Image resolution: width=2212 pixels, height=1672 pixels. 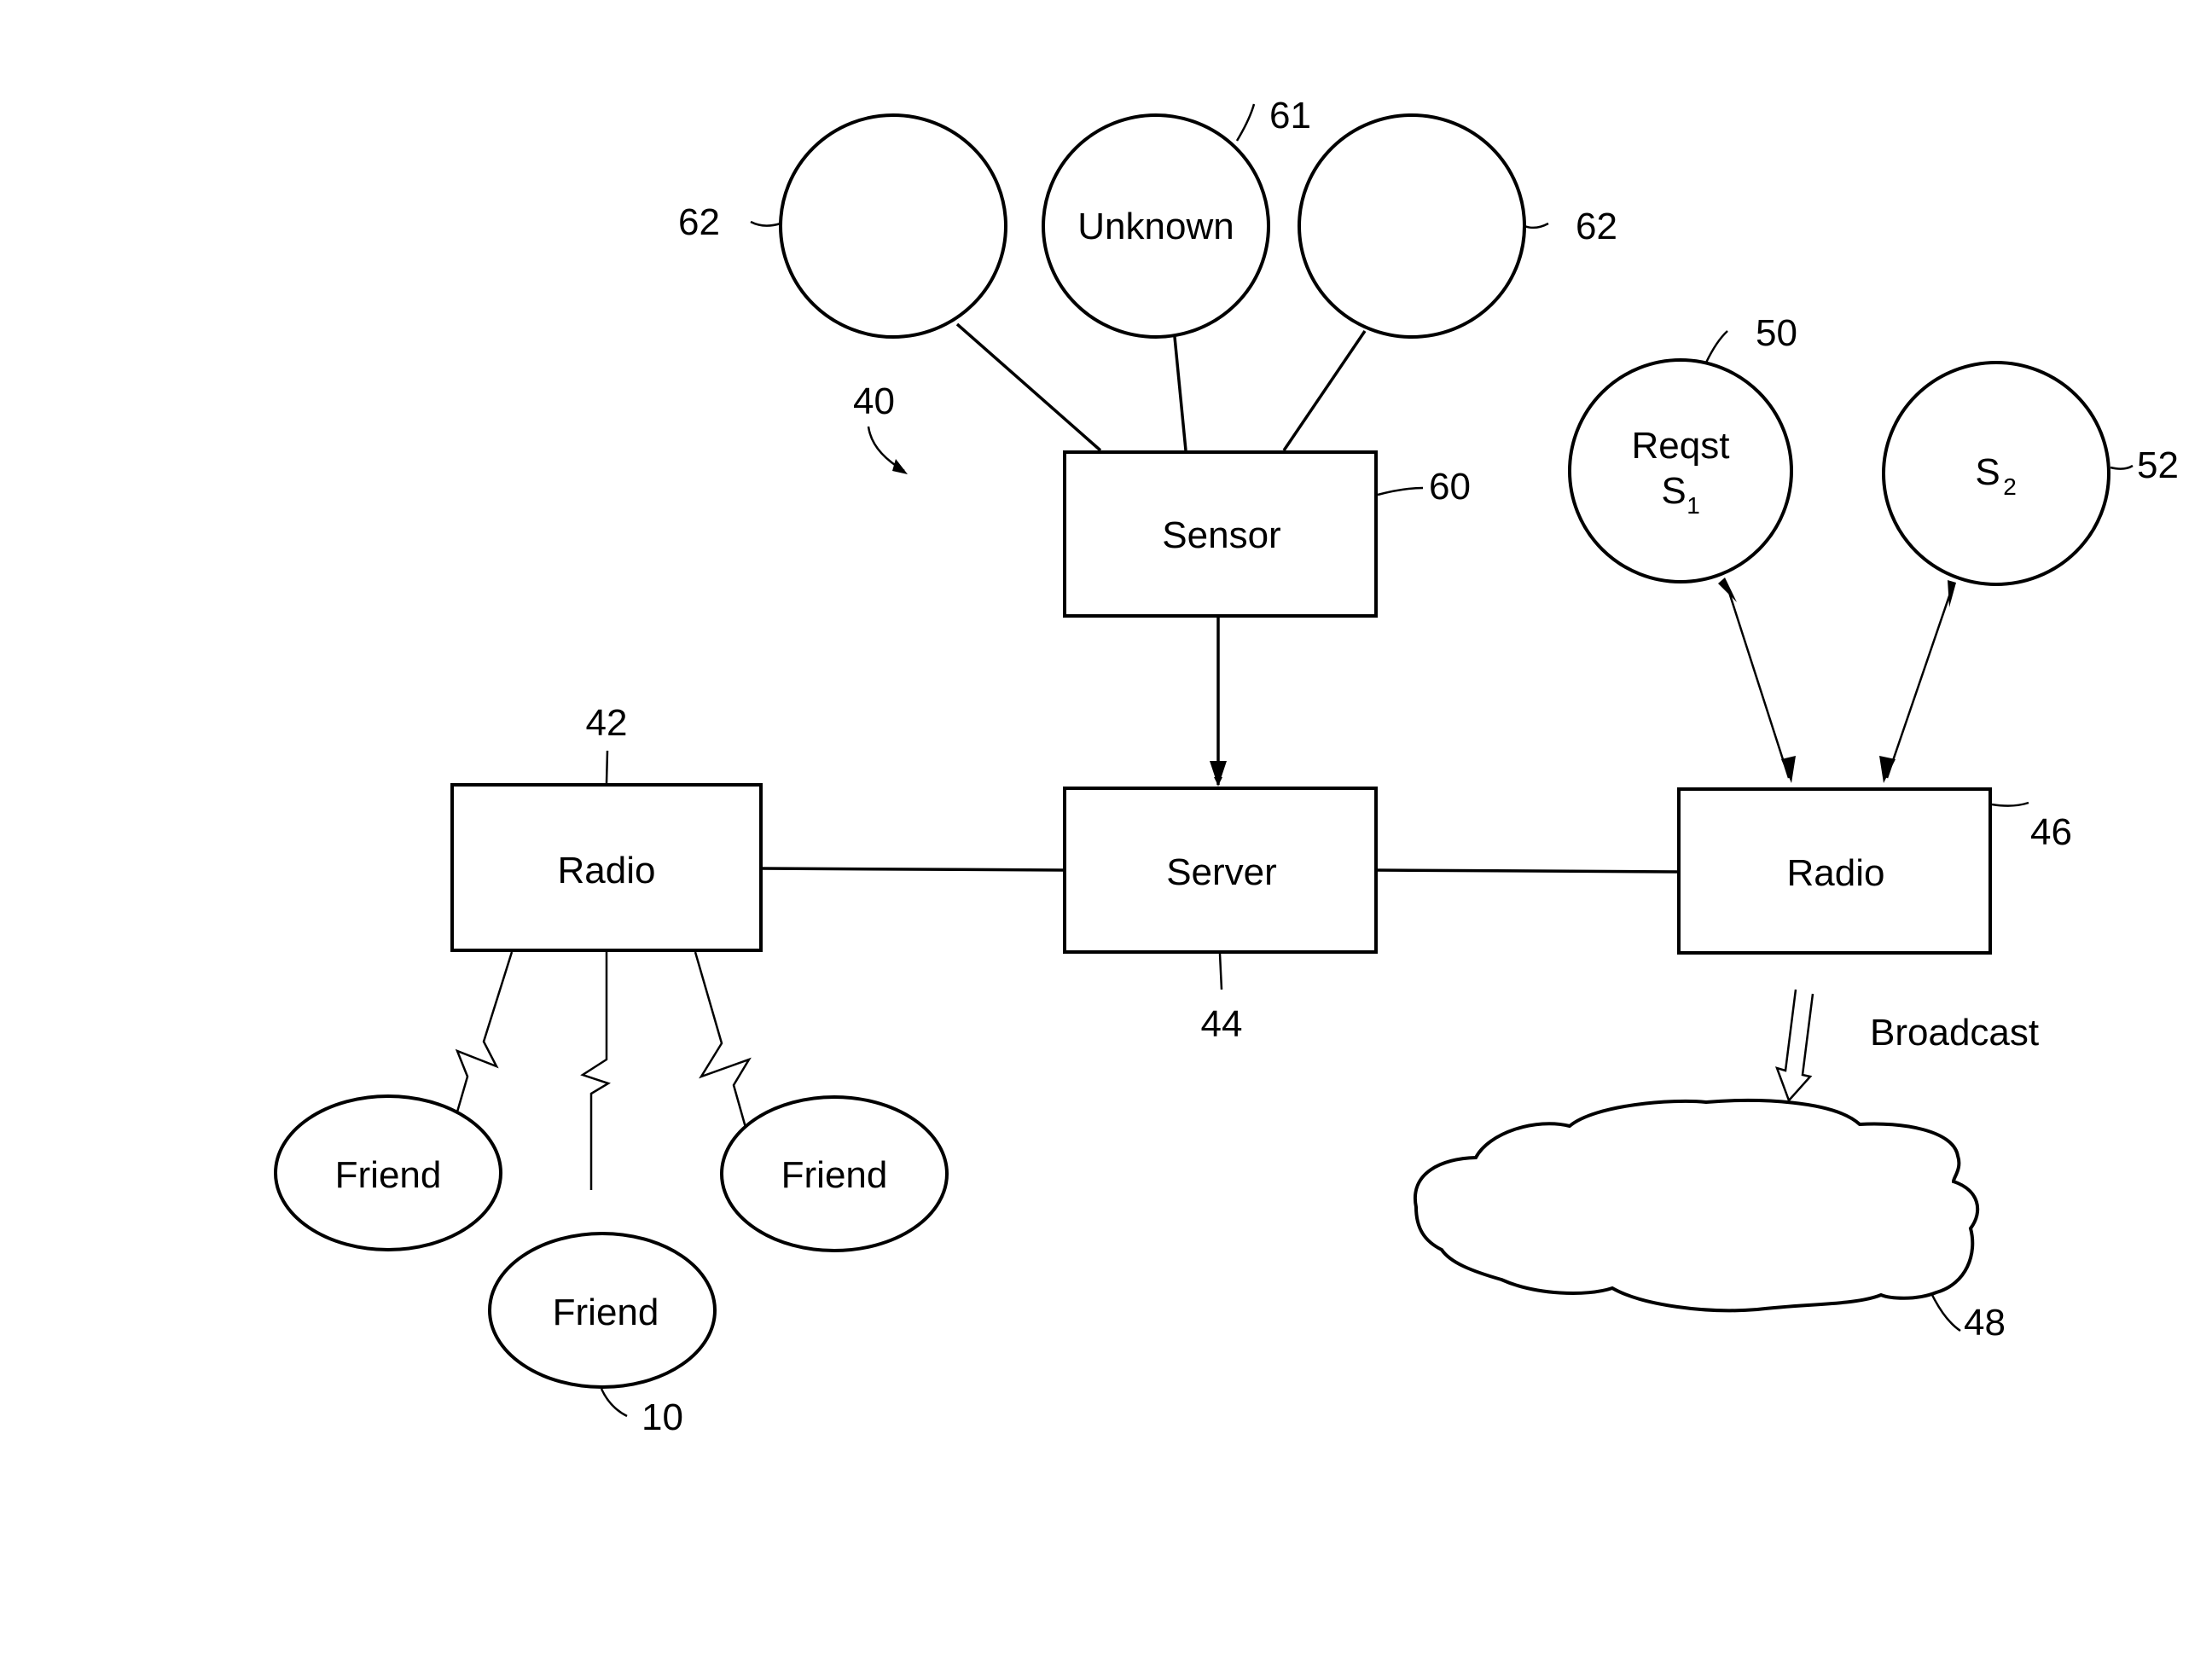 I want to click on arrowhead-s2-up, so click(x=1952, y=593).